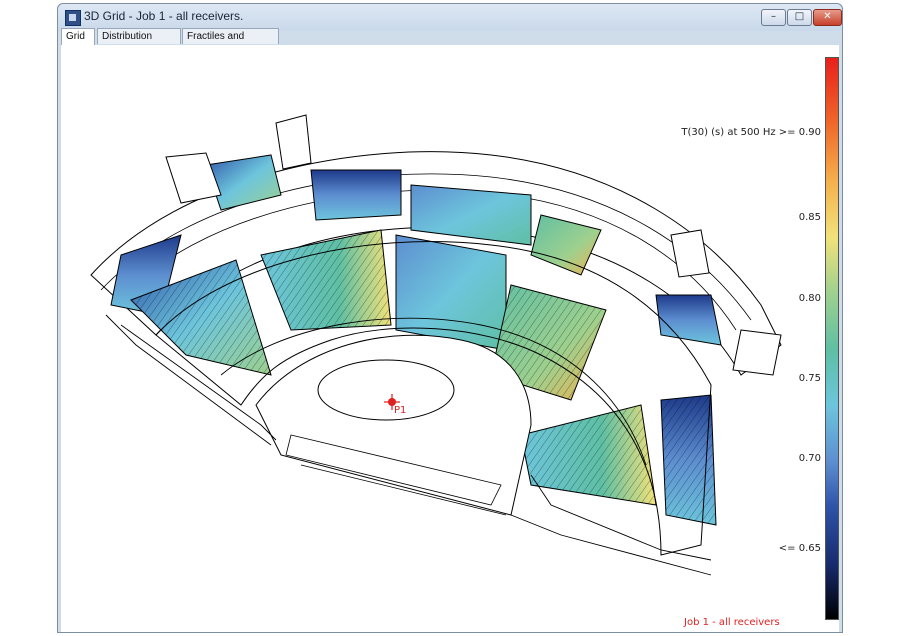 This screenshot has height=636, width=900. I want to click on color-scale-bar, so click(832, 338).